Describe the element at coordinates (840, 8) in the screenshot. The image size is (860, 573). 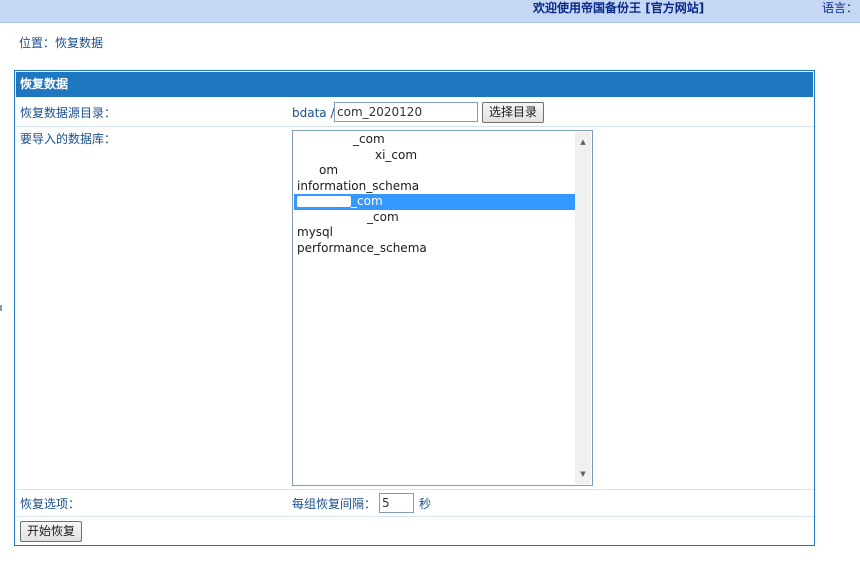
I see `language-label: 语言：` at that location.